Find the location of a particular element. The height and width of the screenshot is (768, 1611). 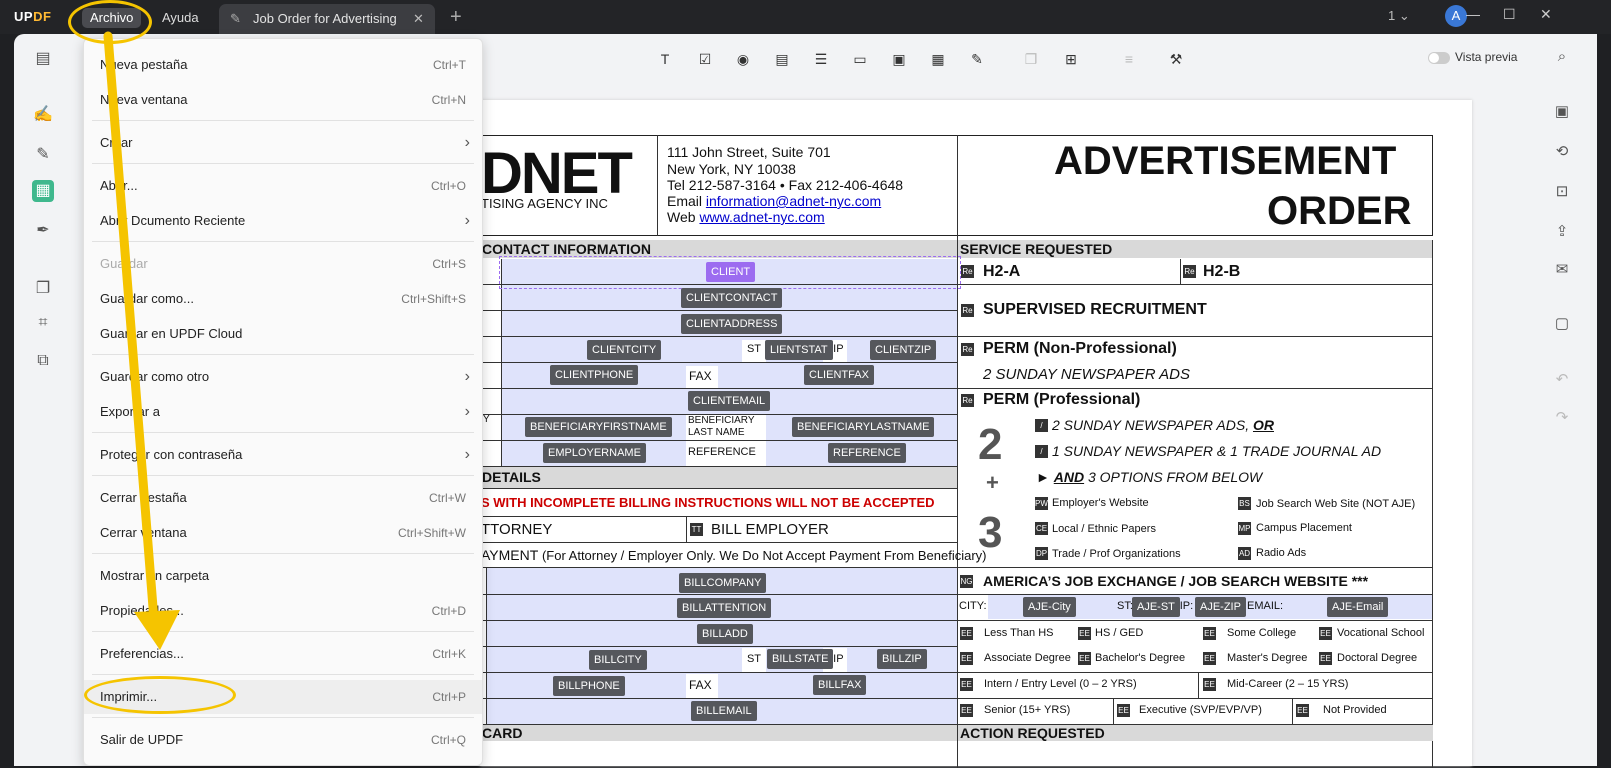

arrow-head is located at coordinates (157, 630).